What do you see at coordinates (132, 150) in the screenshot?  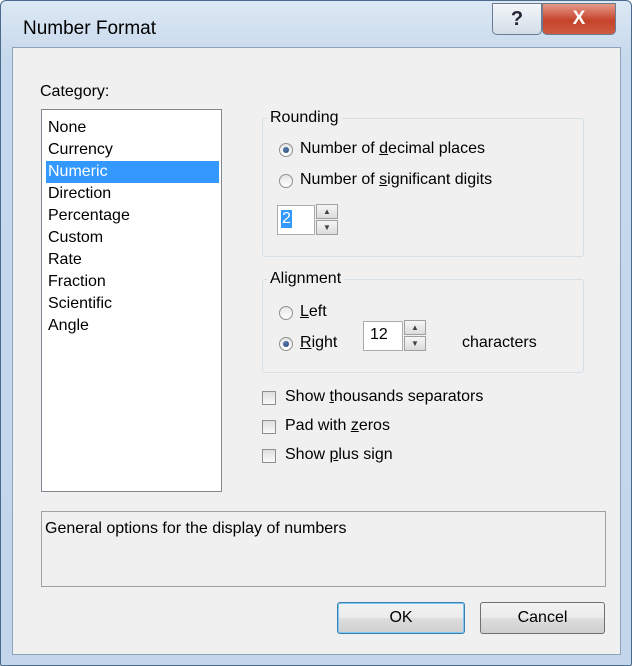 I see `list-item: Currency` at bounding box center [132, 150].